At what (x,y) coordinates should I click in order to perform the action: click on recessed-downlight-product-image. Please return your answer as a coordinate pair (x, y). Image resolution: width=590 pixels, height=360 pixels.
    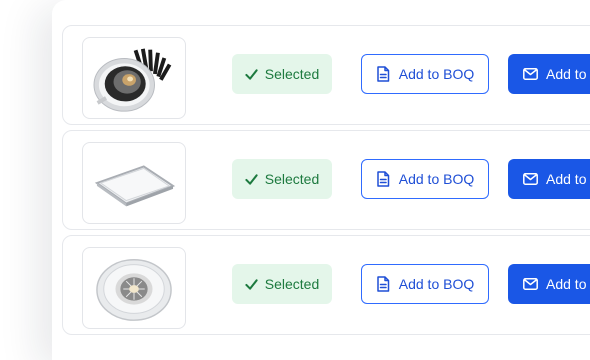
    Looking at the image, I should click on (132, 80).